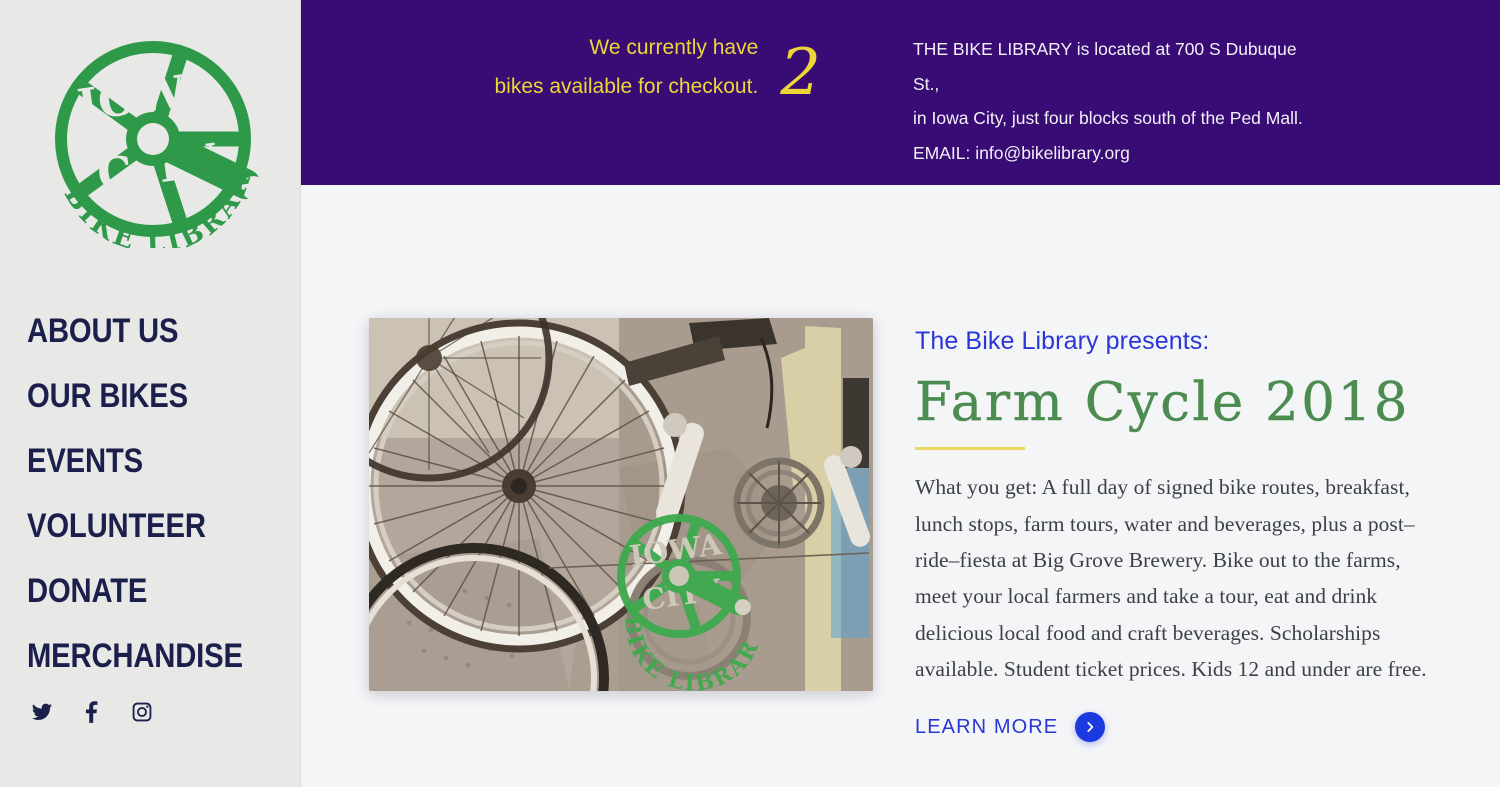 This screenshot has height=787, width=1500. Describe the element at coordinates (926, 83) in the screenshot. I see `address-line-2: St.,` at that location.